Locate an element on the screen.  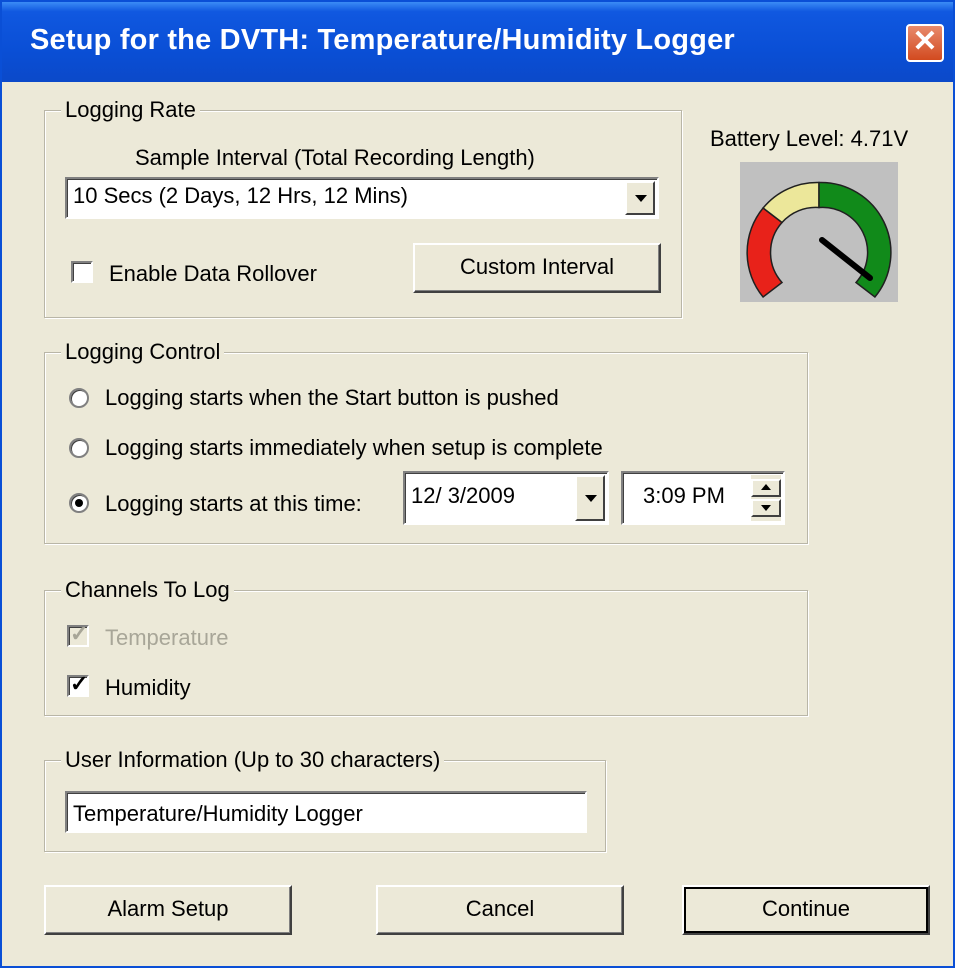
user-info-input: Temperature/Humidity Logger is located at coordinates (326, 812).